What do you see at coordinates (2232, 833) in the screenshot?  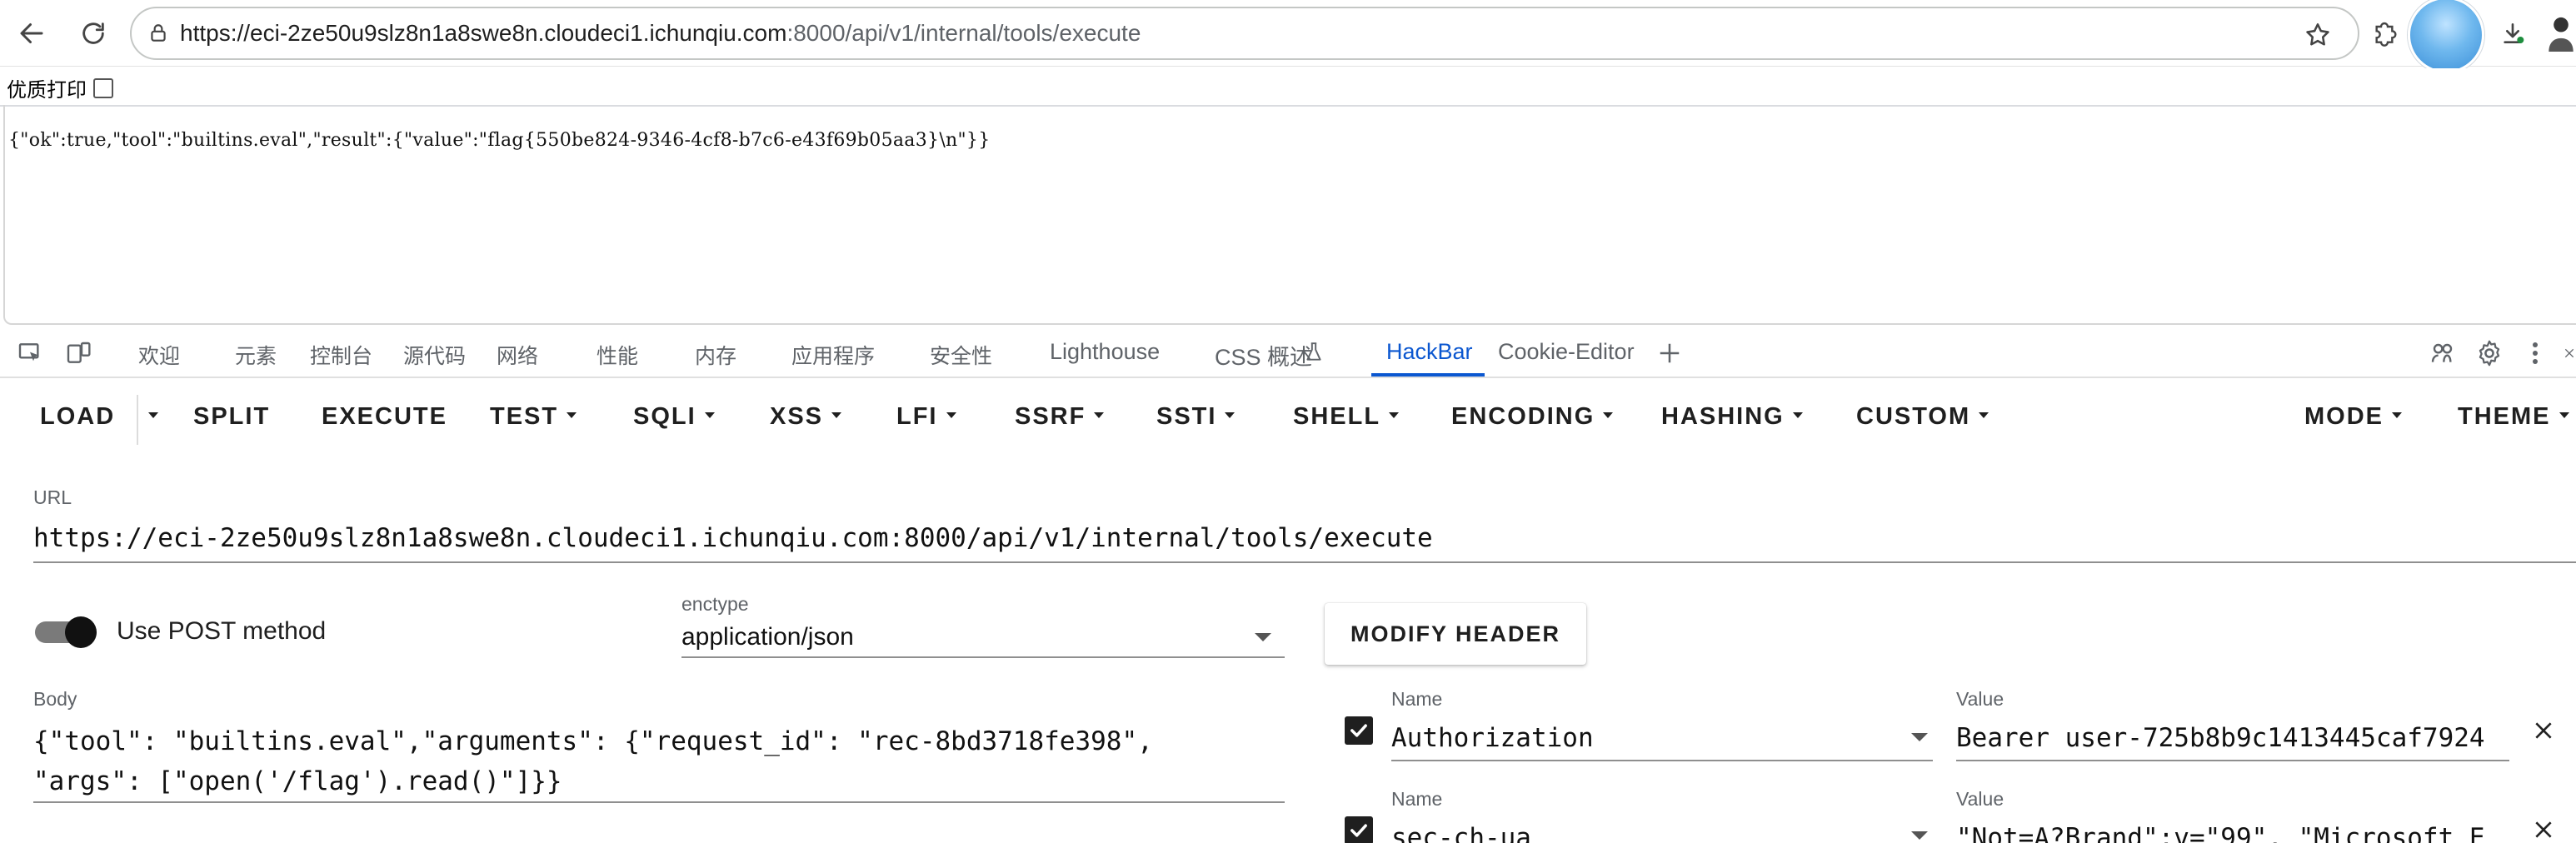 I see `header-value-input: "Not=A?Brand";v="99", "Microsoft E` at bounding box center [2232, 833].